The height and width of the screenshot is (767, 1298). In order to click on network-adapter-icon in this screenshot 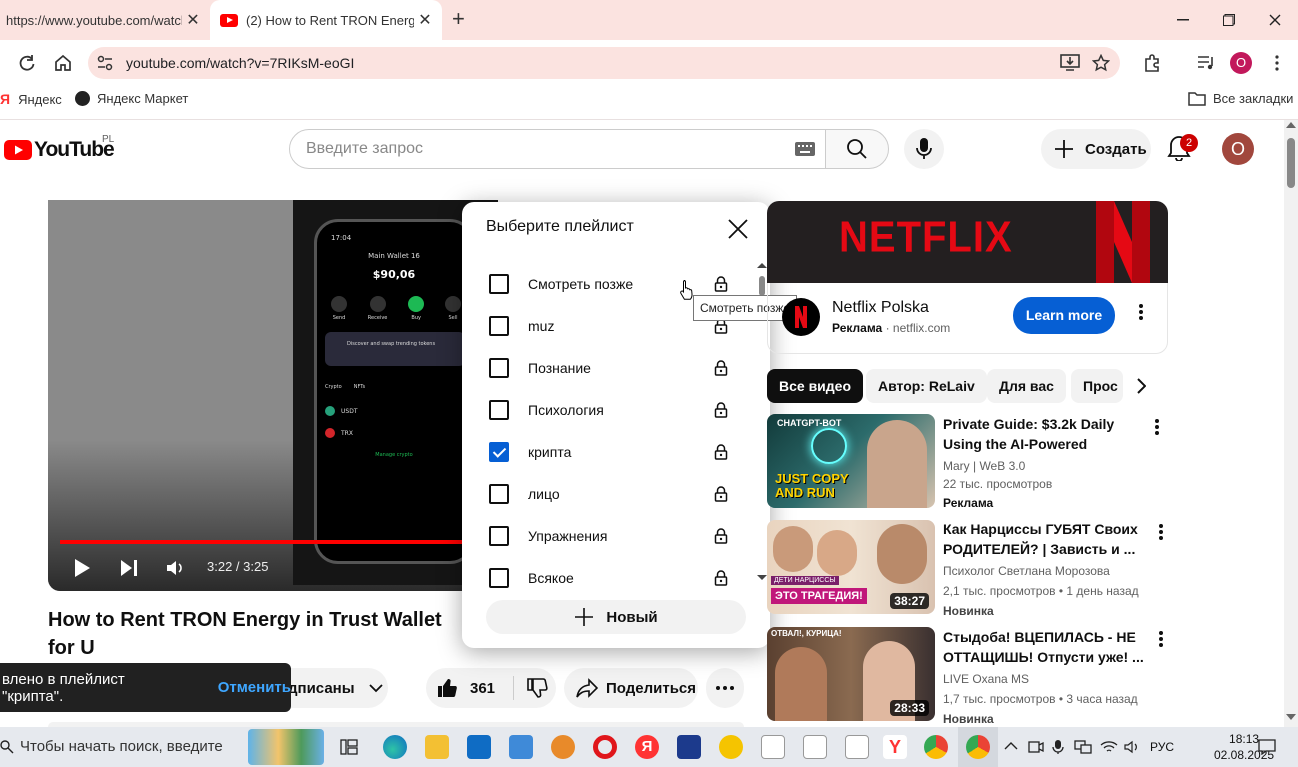, I will do `click(1083, 747)`.